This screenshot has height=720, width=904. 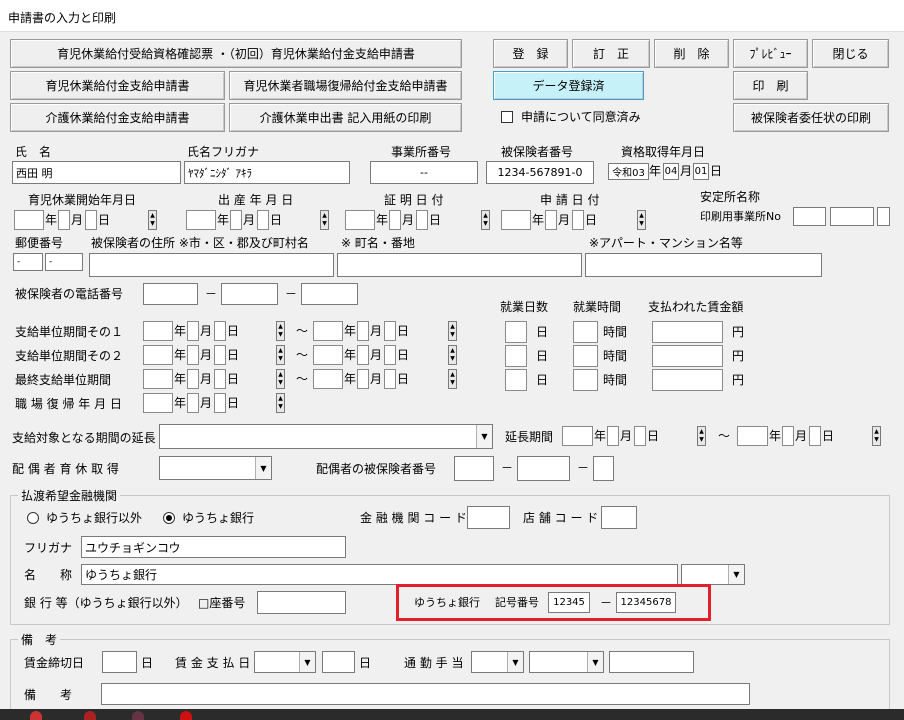 I want to click on branch-code-input, so click(x=619, y=517).